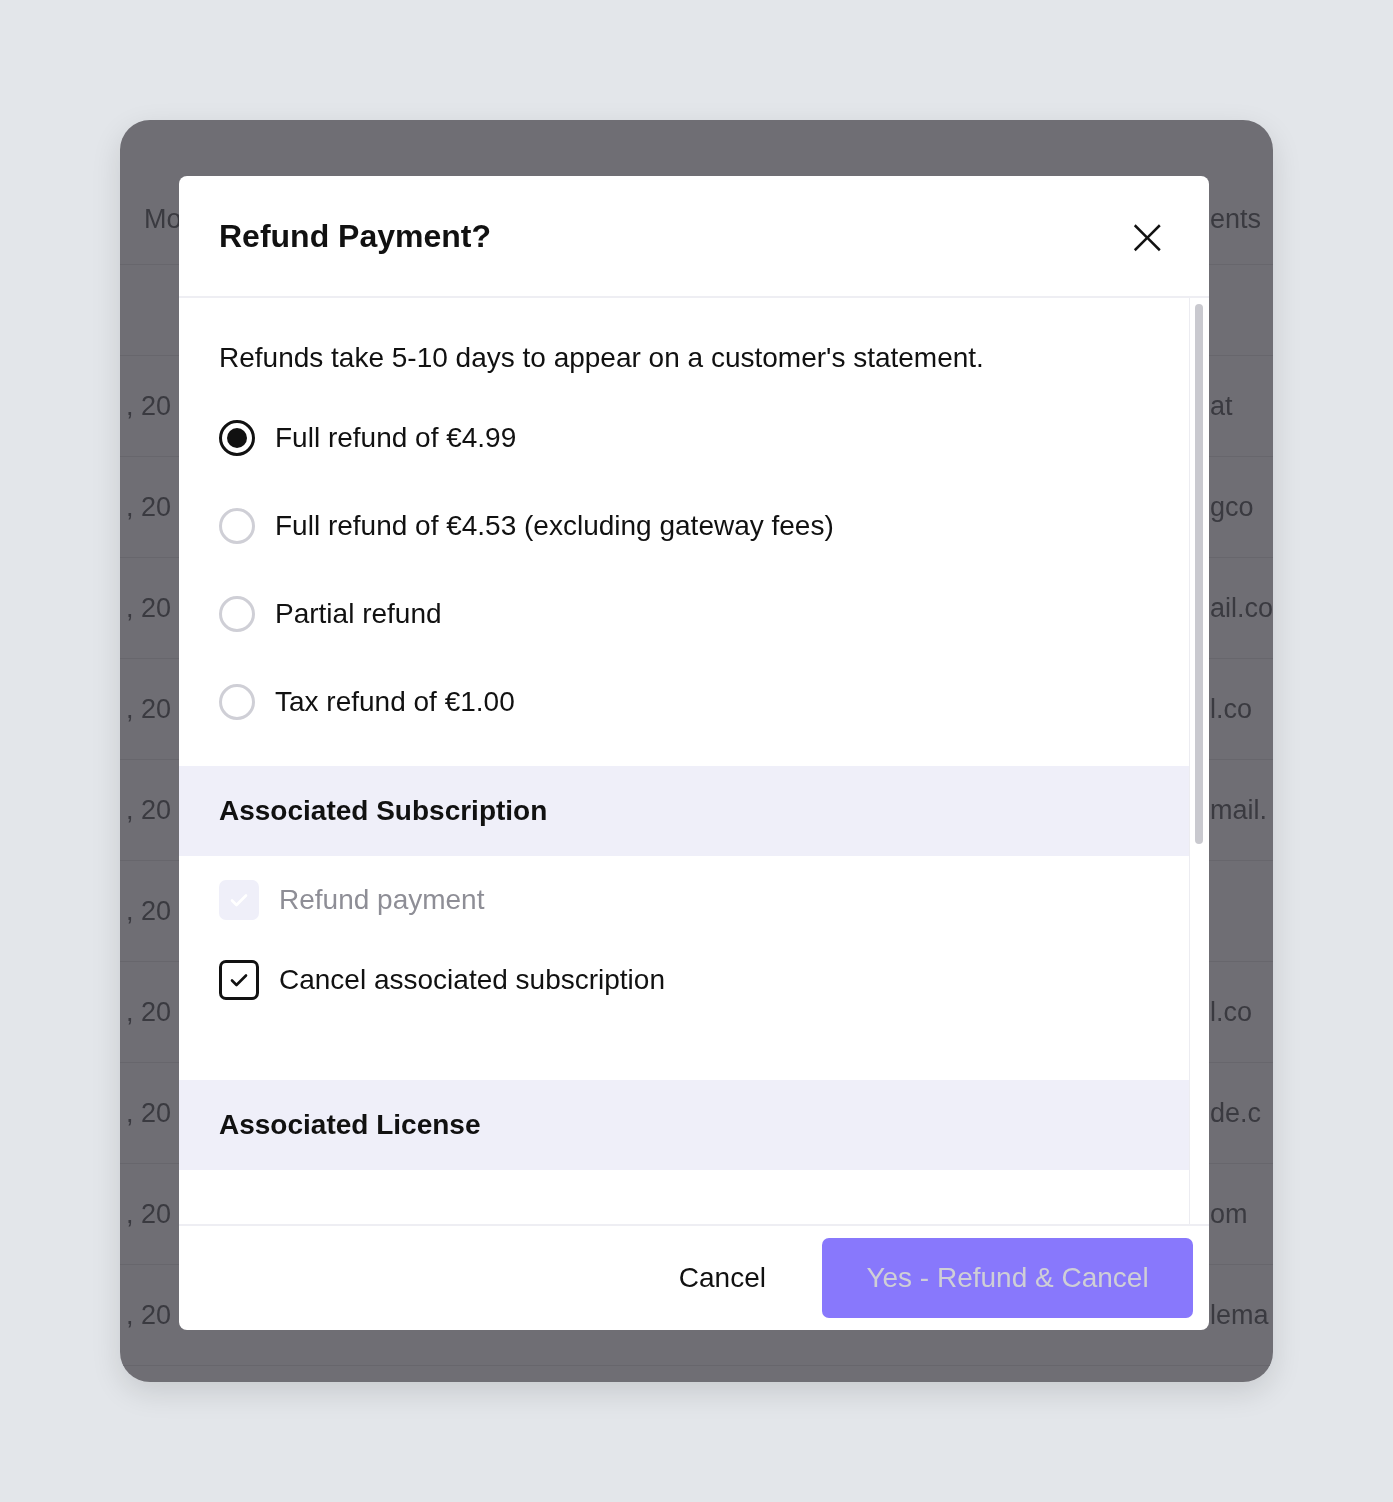 Image resolution: width=1393 pixels, height=1502 pixels. Describe the element at coordinates (684, 811) in the screenshot. I see `section-header: Associated Subscription` at that location.